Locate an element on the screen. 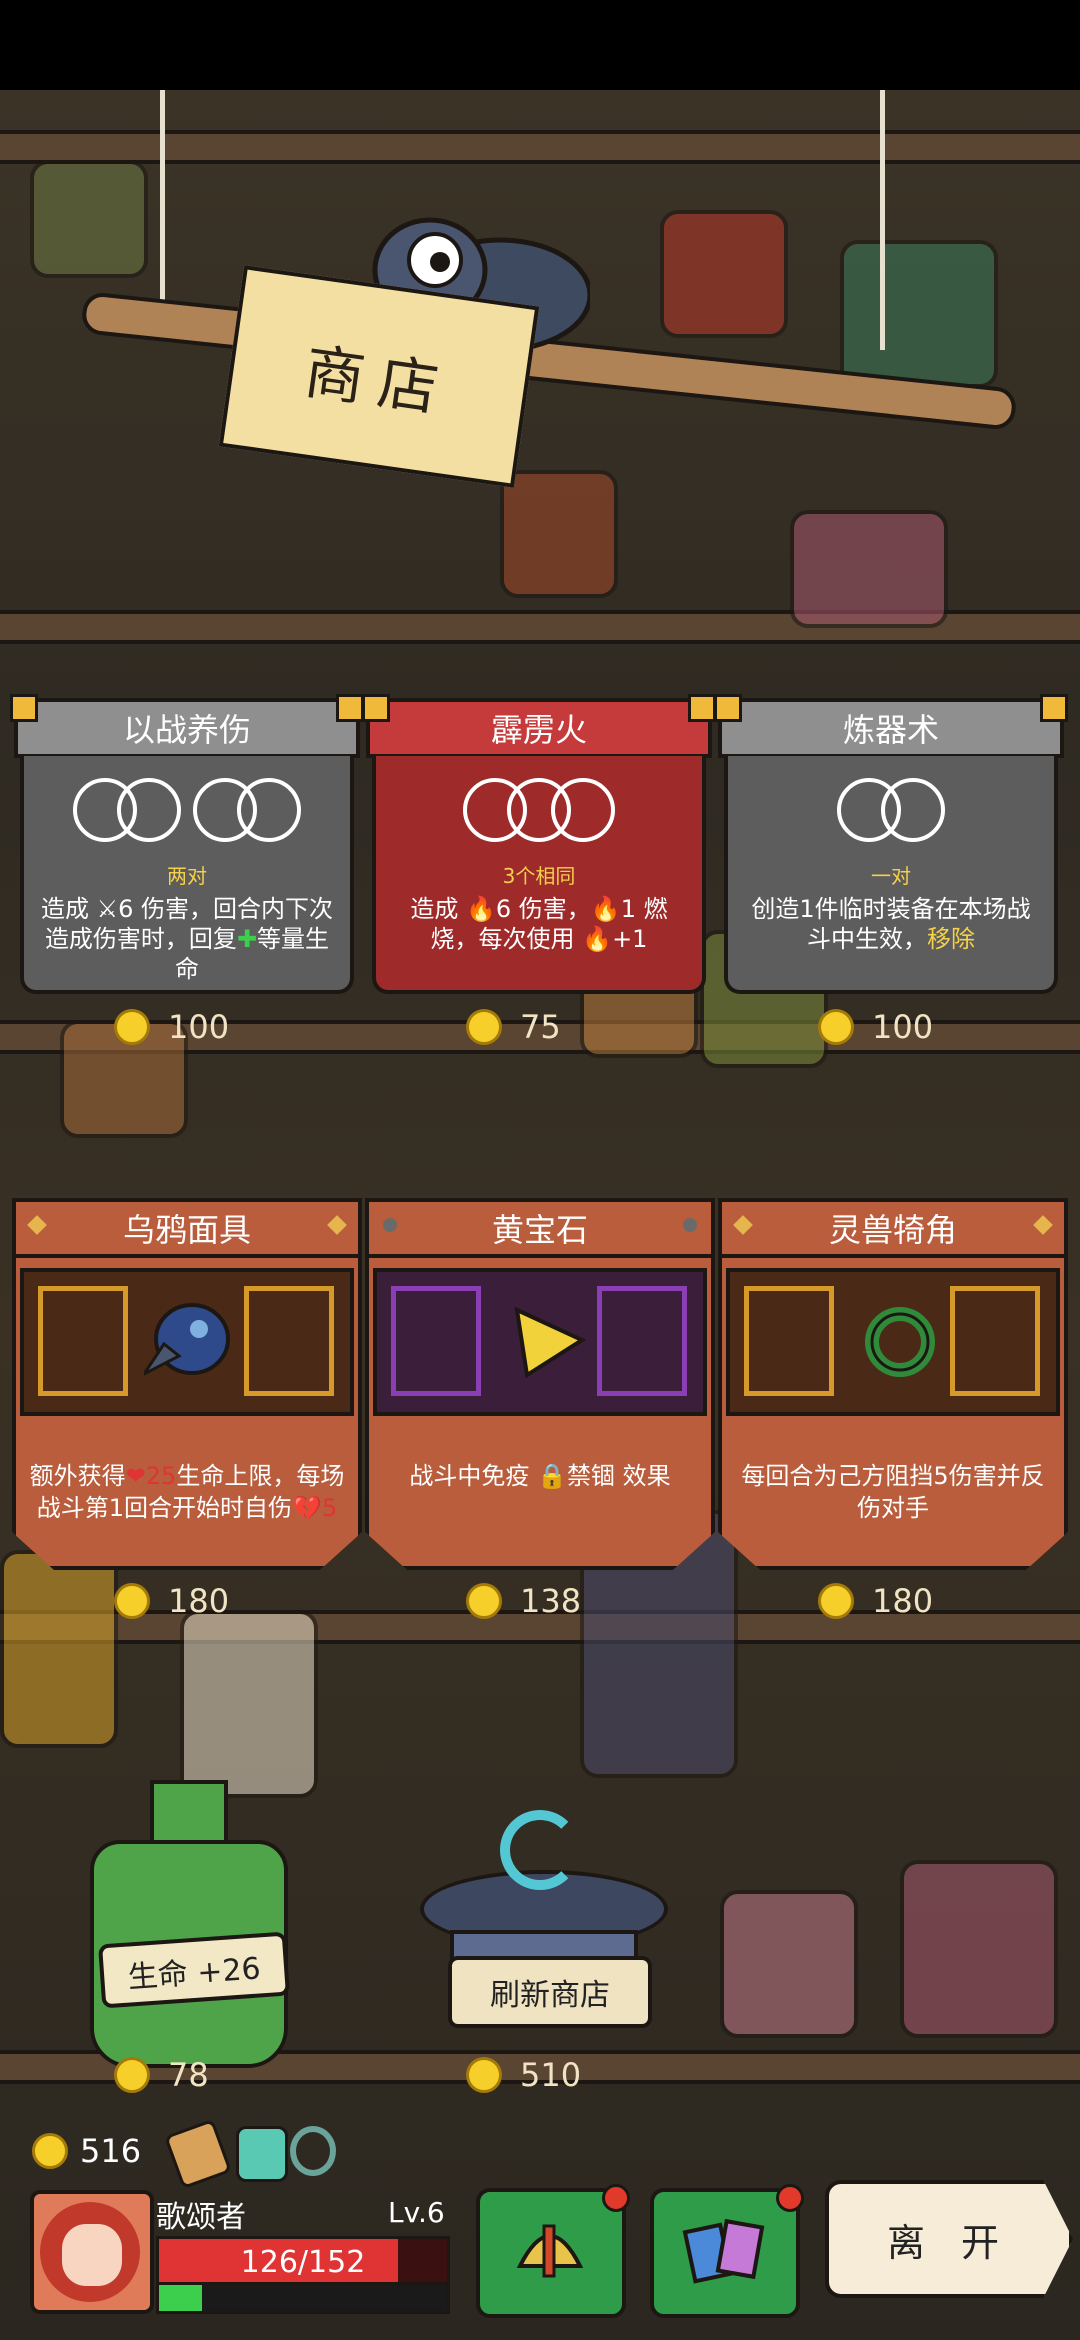  lock-icon: 🔒 is located at coordinates (552, 1476).